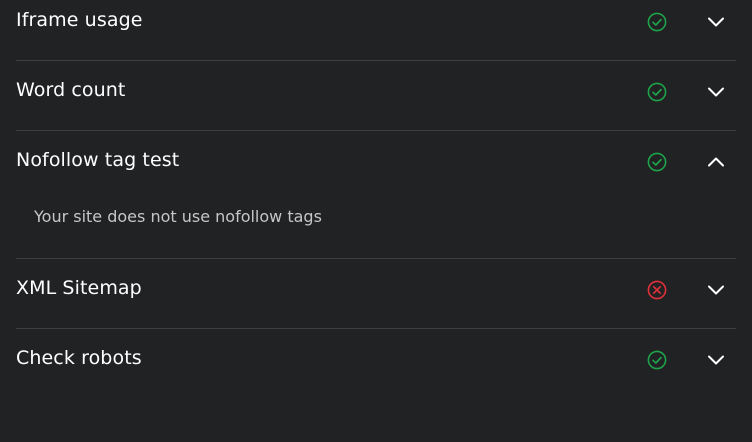  What do you see at coordinates (71, 90) in the screenshot?
I see `check-title: Word count` at bounding box center [71, 90].